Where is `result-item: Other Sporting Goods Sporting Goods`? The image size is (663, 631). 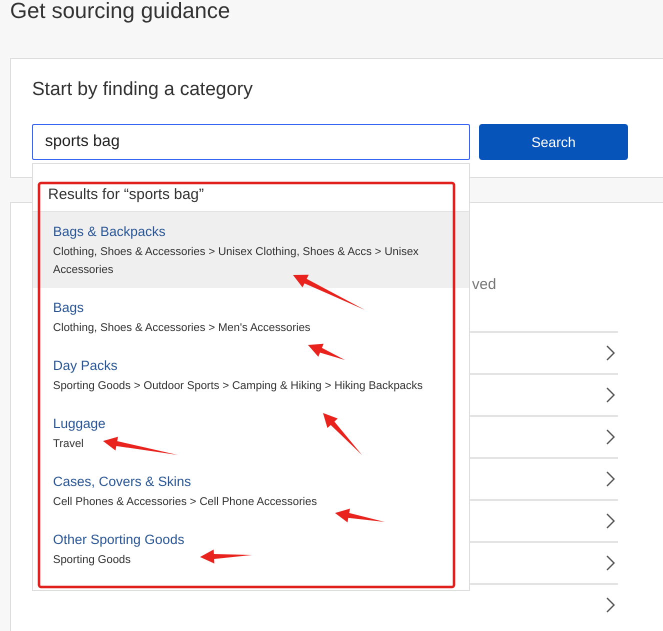 result-item: Other Sporting Goods Sporting Goods is located at coordinates (251, 549).